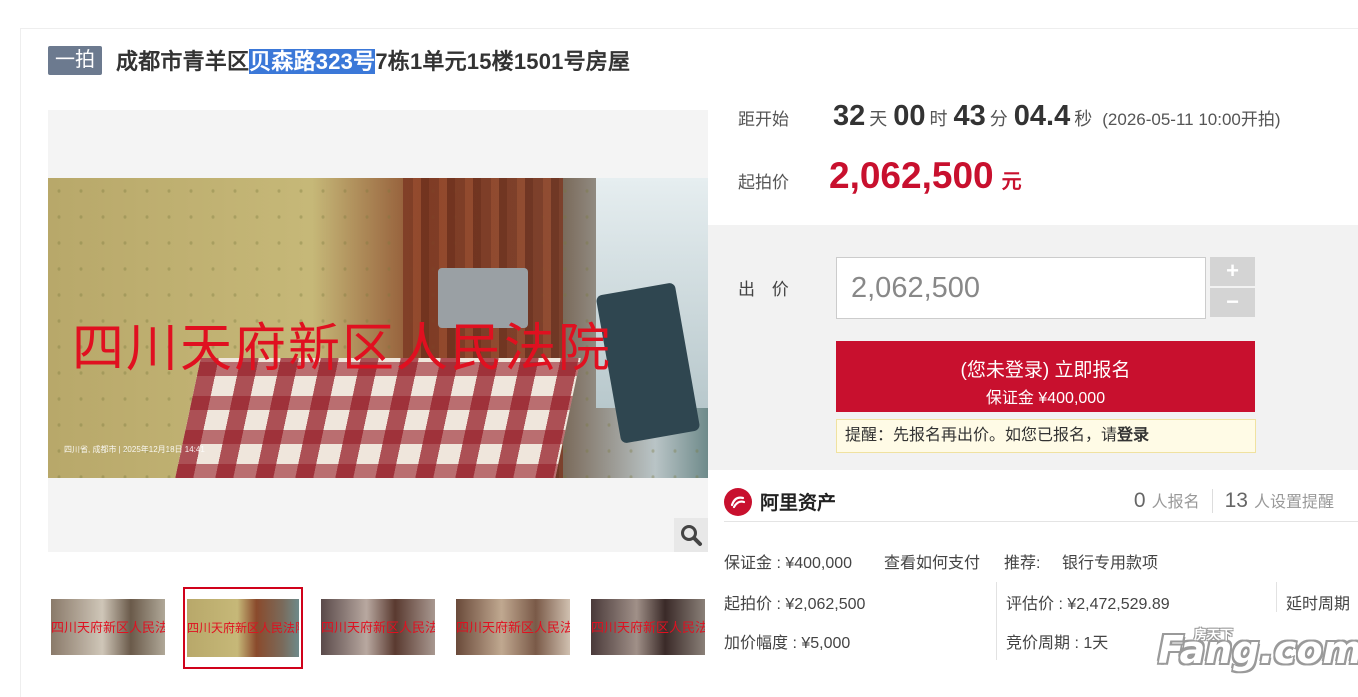 The image size is (1358, 697). What do you see at coordinates (932, 561) in the screenshot?
I see `how-to-pay-link: 查看如何支付` at bounding box center [932, 561].